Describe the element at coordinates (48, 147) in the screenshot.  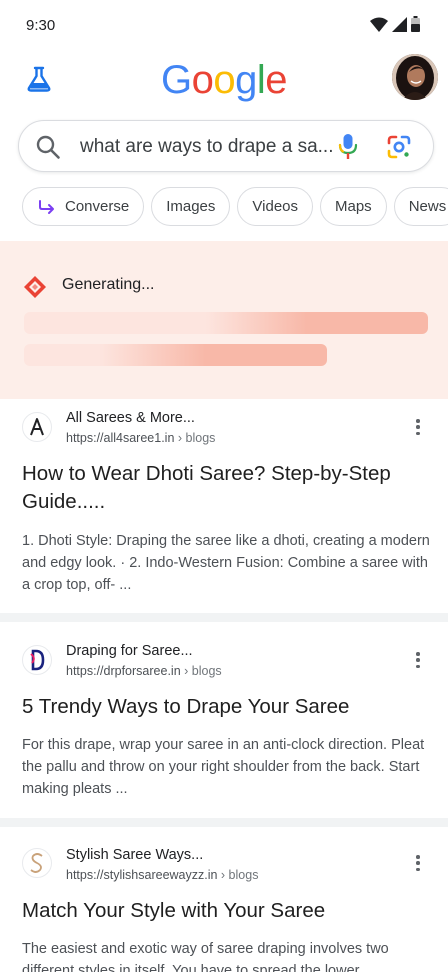
I see `search-icon` at that location.